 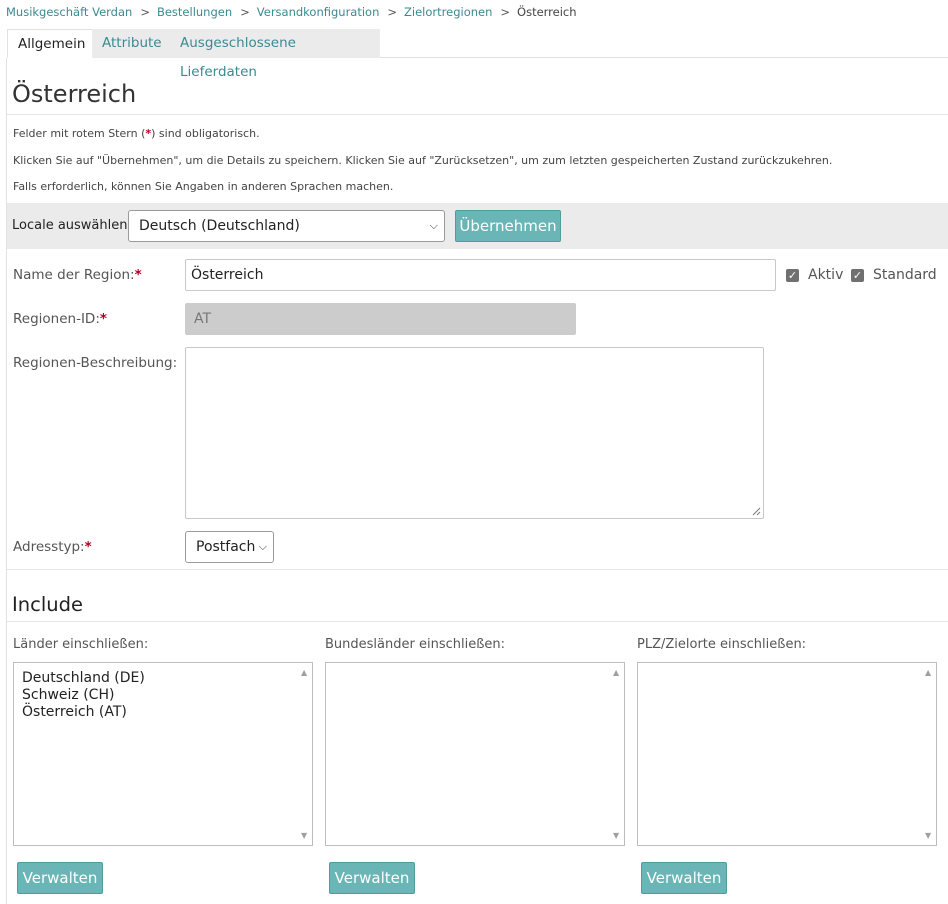 What do you see at coordinates (69, 12) in the screenshot?
I see `breadcrumb-item-shop: Musikgeschäft Verdan` at bounding box center [69, 12].